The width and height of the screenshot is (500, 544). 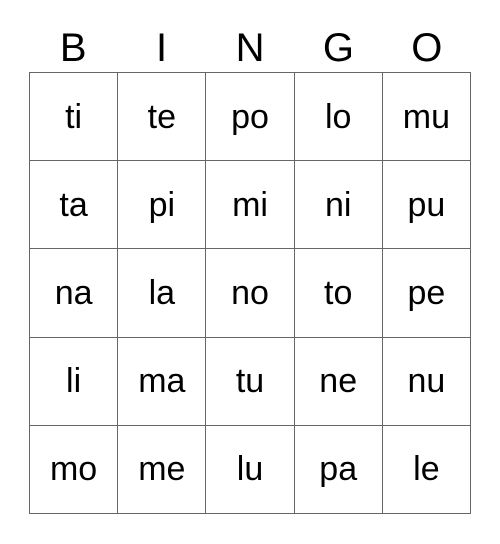 What do you see at coordinates (427, 205) in the screenshot?
I see `bingo-cell: pu` at bounding box center [427, 205].